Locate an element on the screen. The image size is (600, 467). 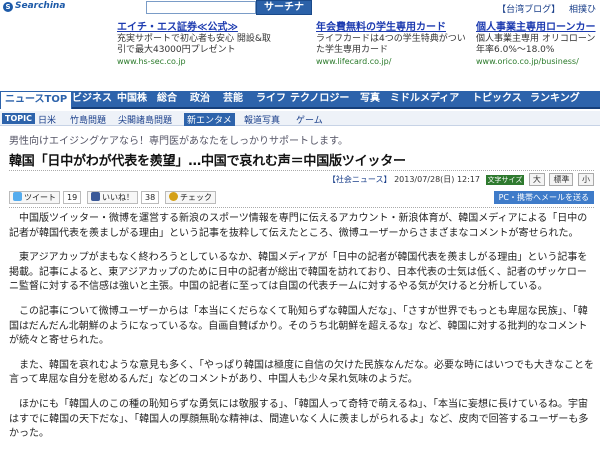
ad-title: エイチ・エス証券≪公式≫ is located at coordinates (194, 25).